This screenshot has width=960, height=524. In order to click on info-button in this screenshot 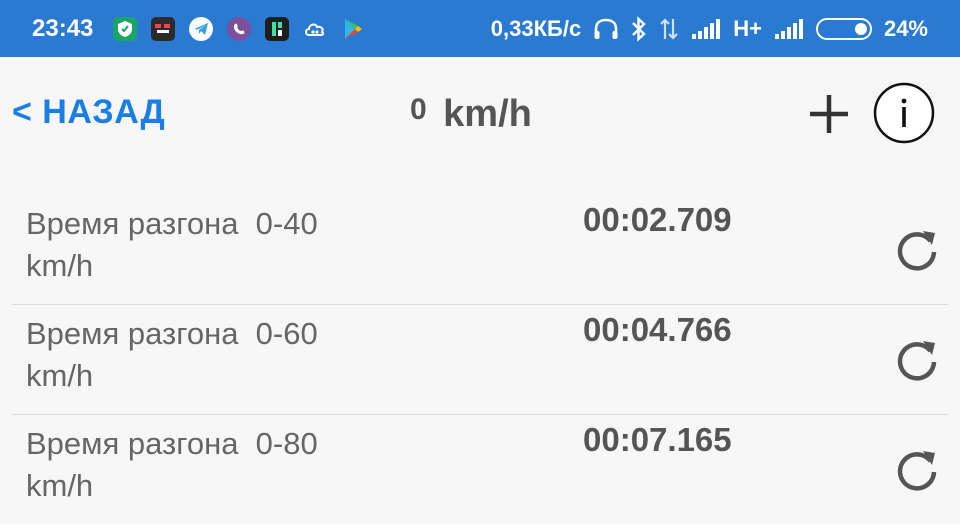, I will do `click(904, 113)`.